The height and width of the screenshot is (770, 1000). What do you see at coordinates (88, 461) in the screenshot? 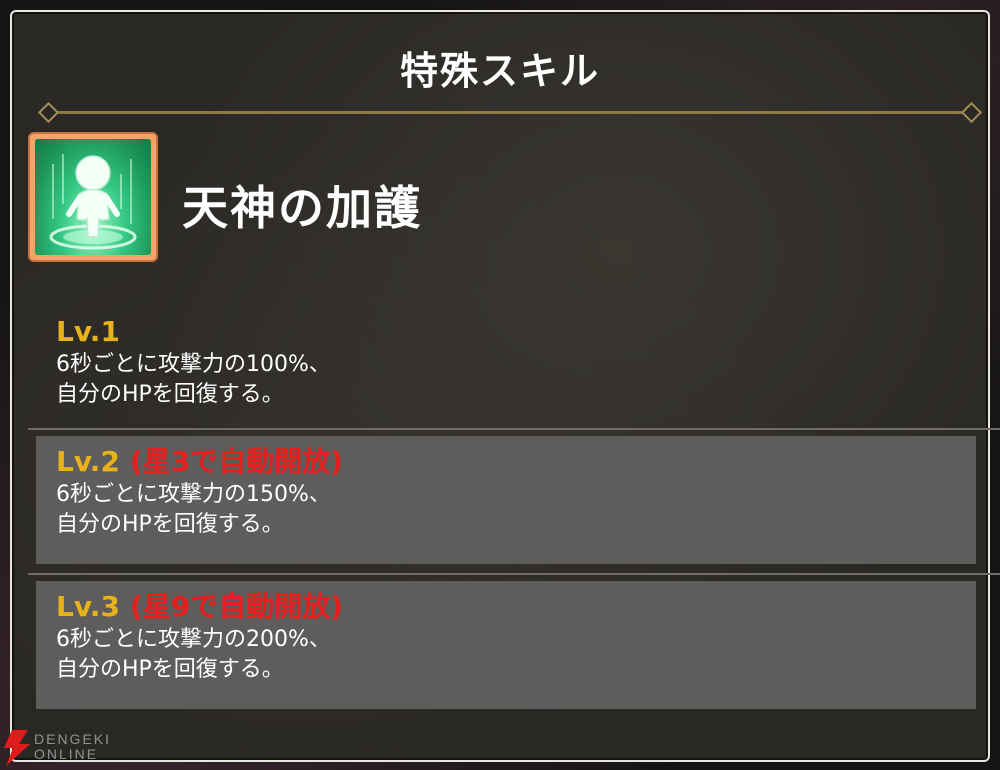
I see `level-label: Lv.2` at bounding box center [88, 461].